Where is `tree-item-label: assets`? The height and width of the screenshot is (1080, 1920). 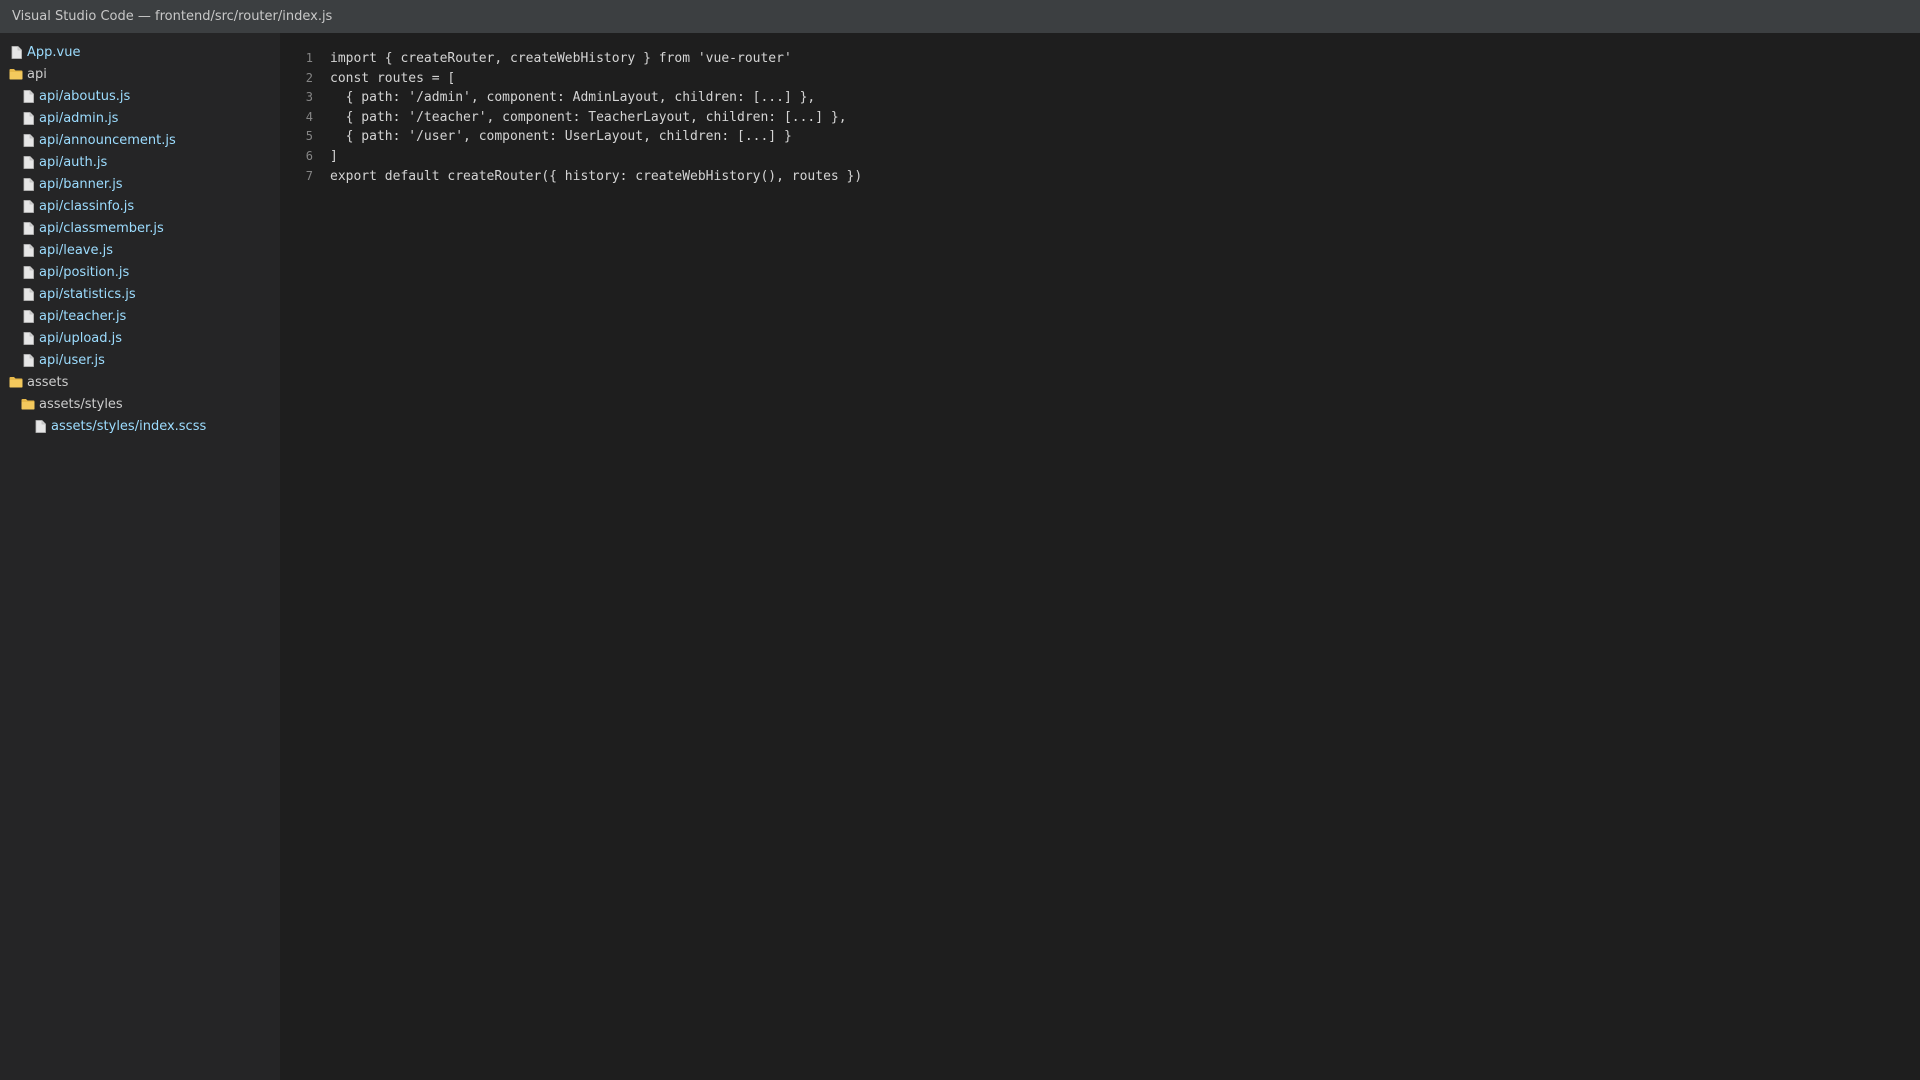 tree-item-label: assets is located at coordinates (48, 382).